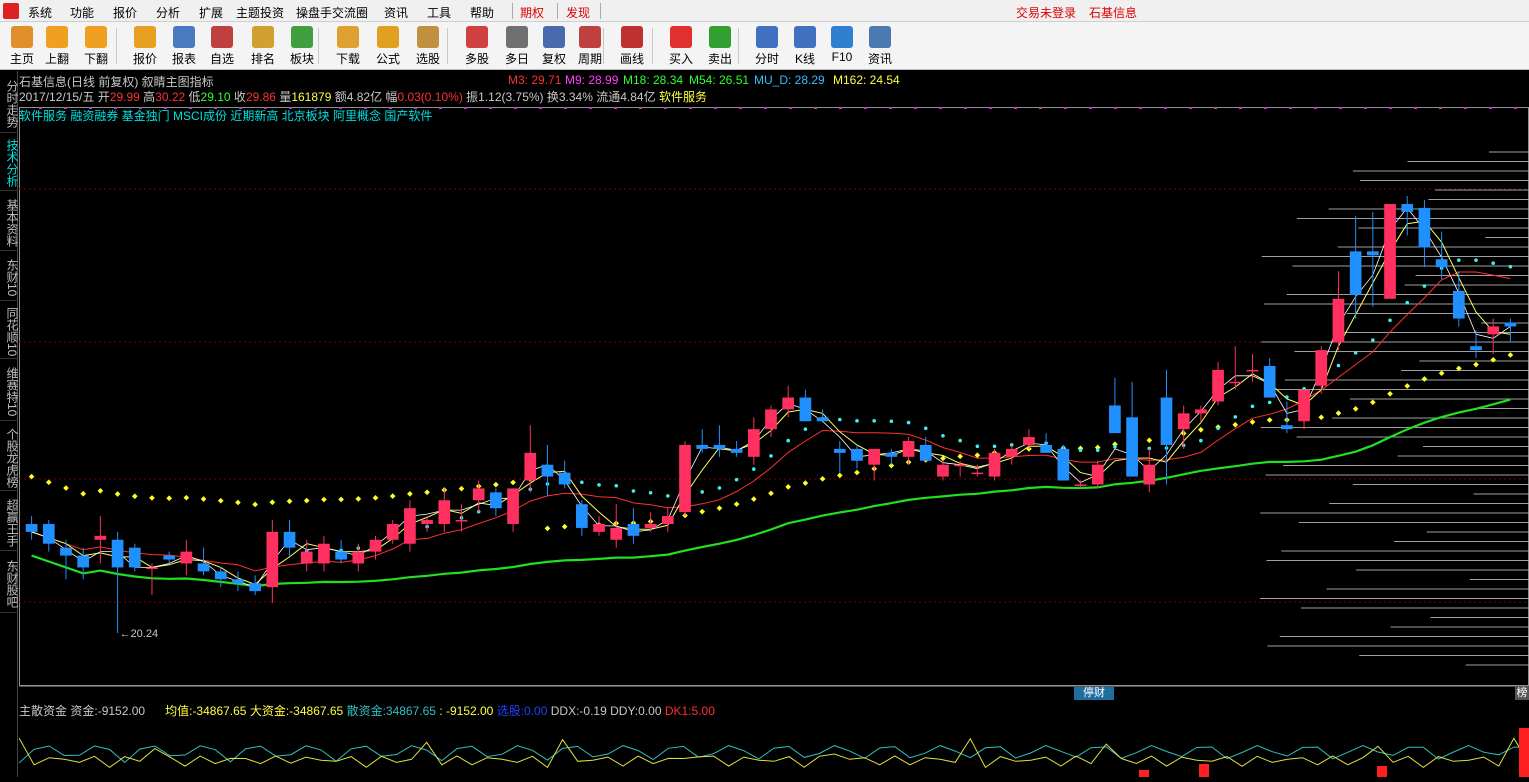 This screenshot has height=782, width=1529. I want to click on toolbar-f8-button: 周期, so click(590, 46).